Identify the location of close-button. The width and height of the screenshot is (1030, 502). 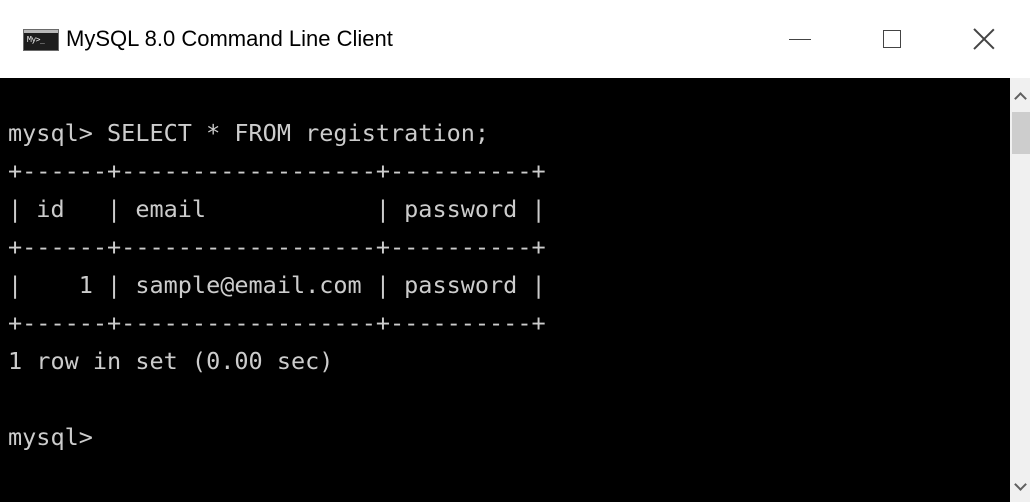
(984, 39).